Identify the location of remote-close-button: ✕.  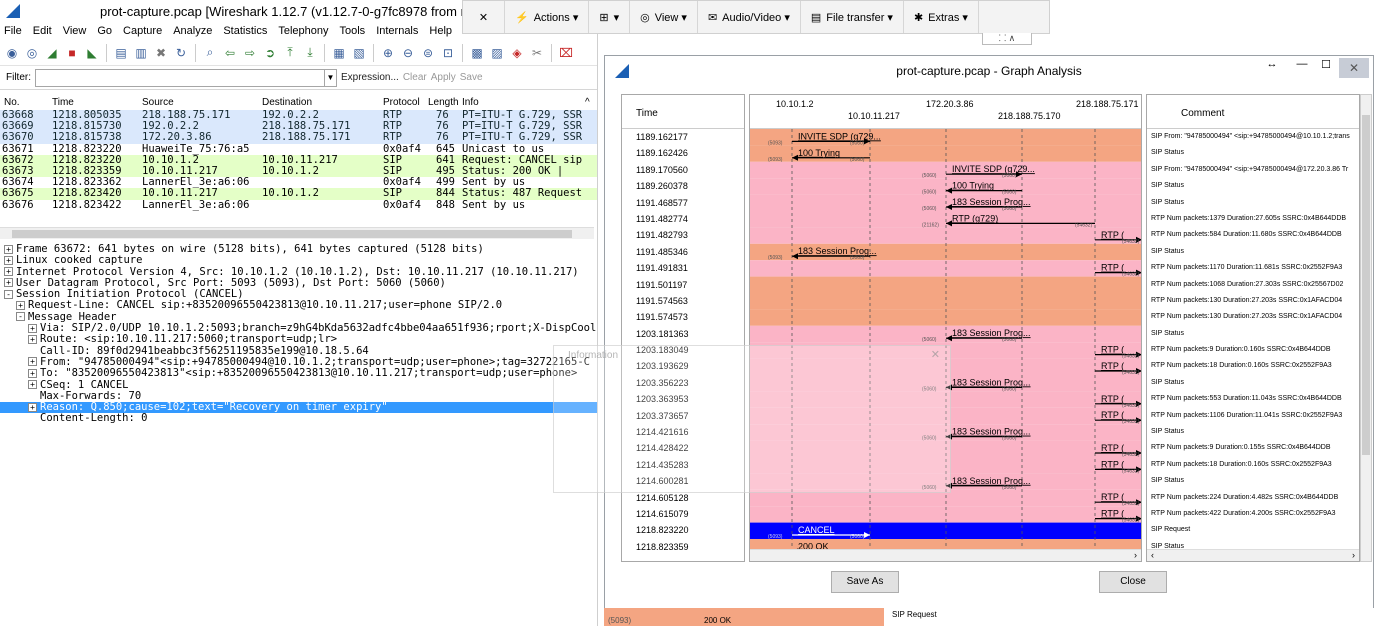
(484, 17).